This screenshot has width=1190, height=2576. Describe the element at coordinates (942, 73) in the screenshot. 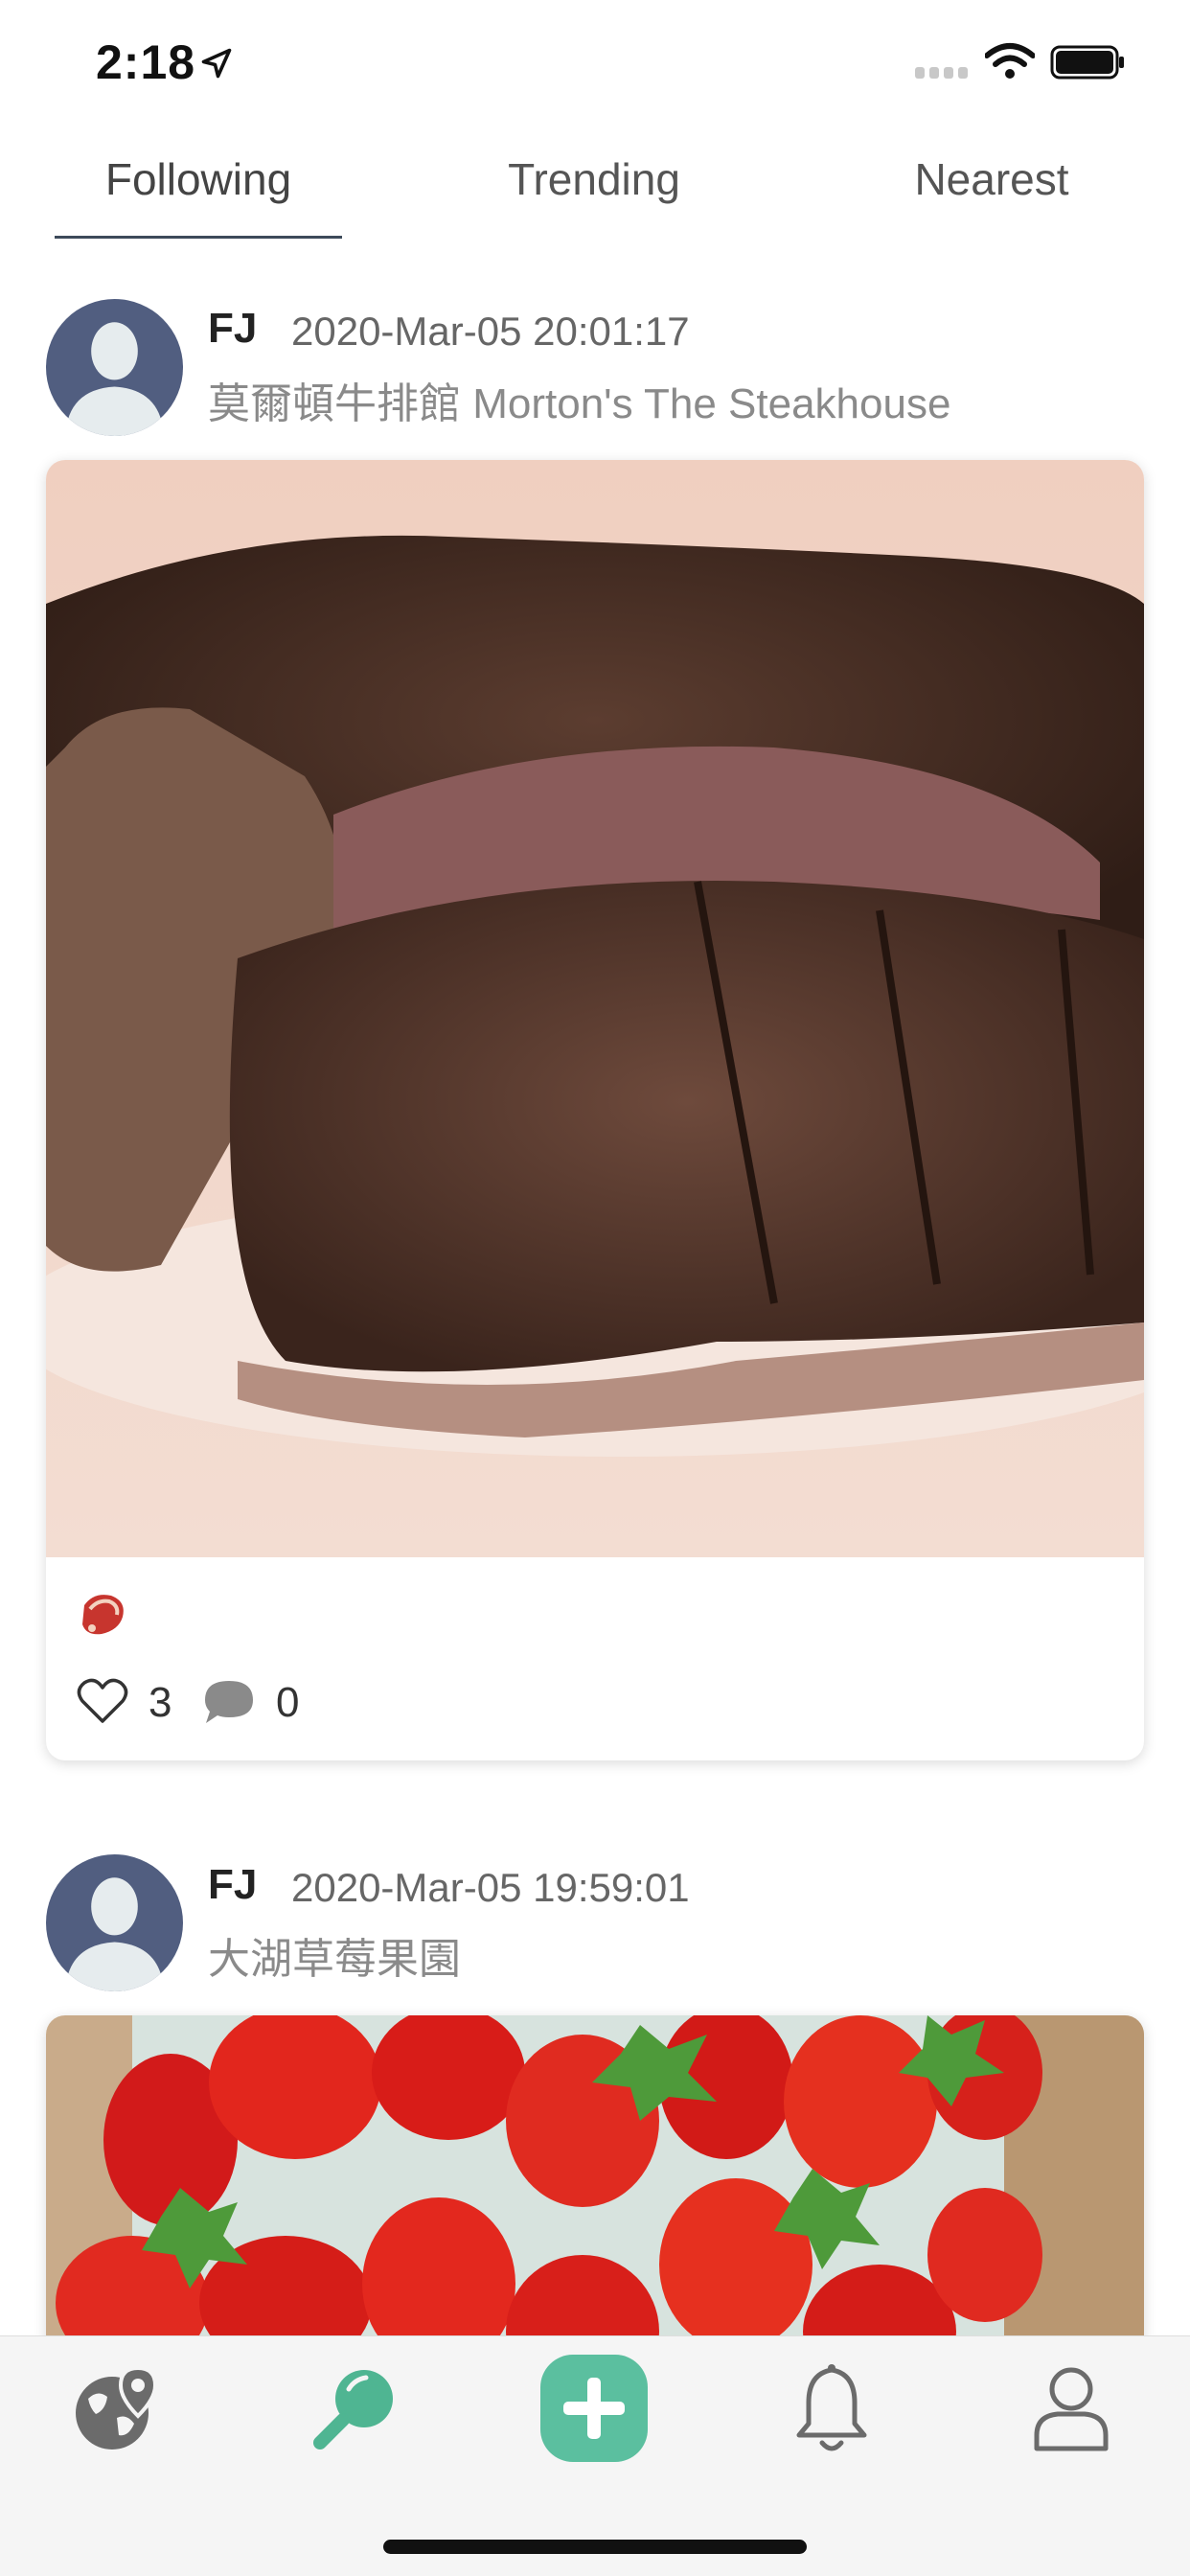

I see `signal-icon` at that location.